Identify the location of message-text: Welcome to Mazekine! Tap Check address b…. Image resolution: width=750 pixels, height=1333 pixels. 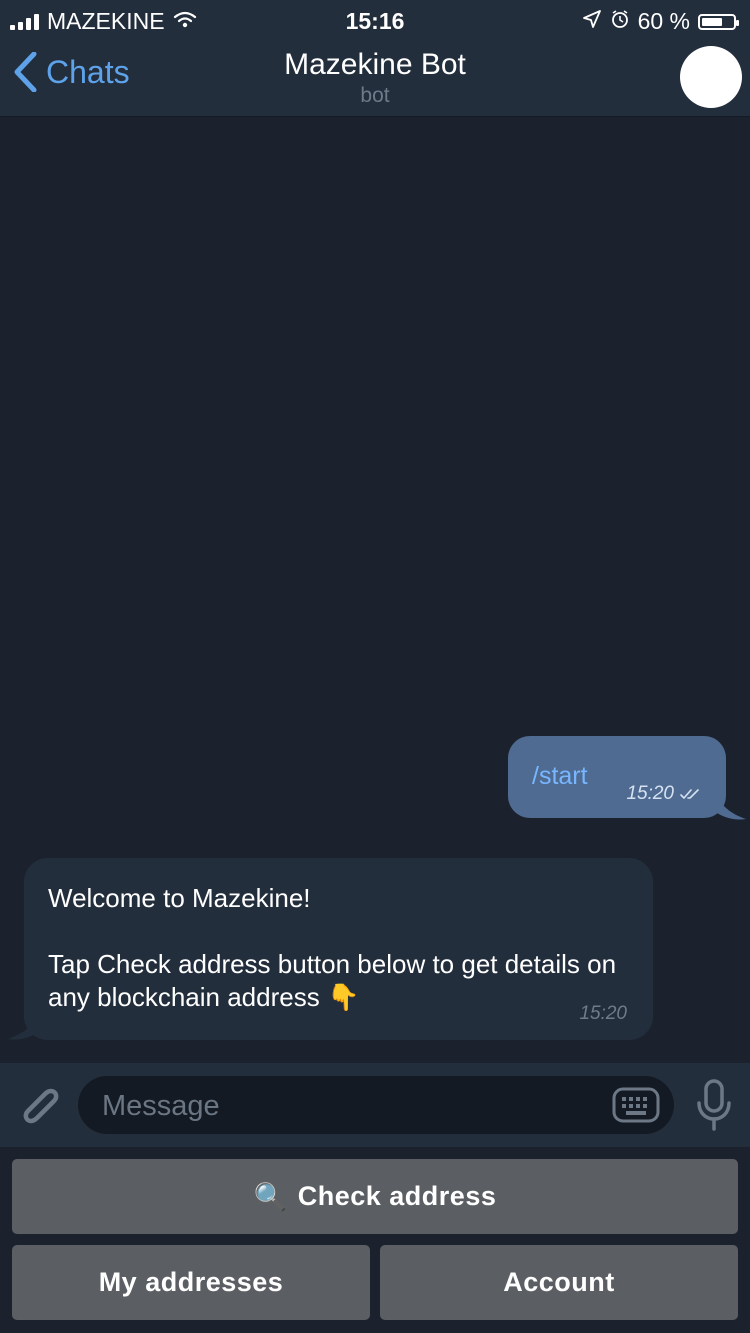
(338, 948).